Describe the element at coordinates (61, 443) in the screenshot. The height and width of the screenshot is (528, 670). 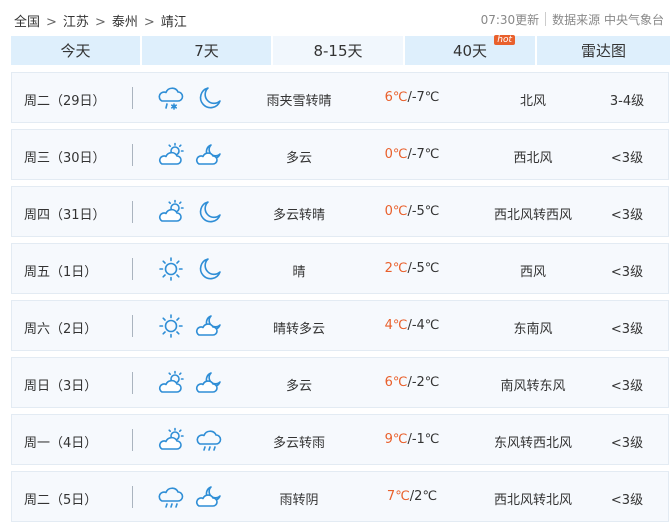
I see `forecast-day: 周一（4日）` at that location.